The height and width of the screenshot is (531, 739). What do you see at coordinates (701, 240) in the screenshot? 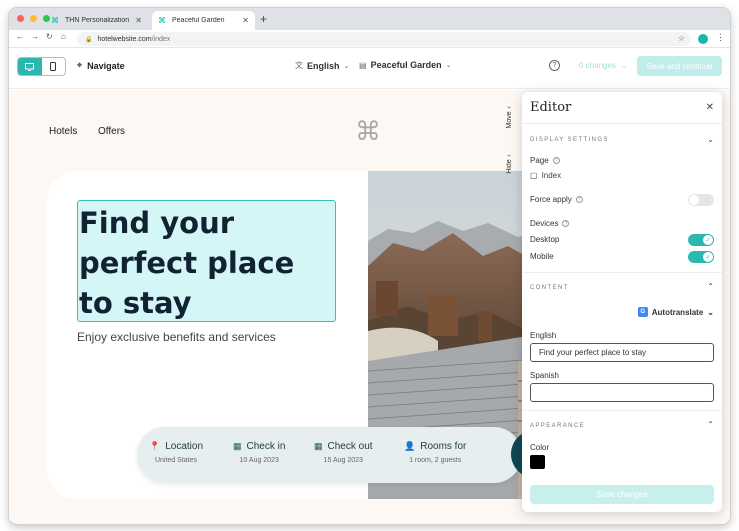
I see `desktop-toggle: ✓` at bounding box center [701, 240].